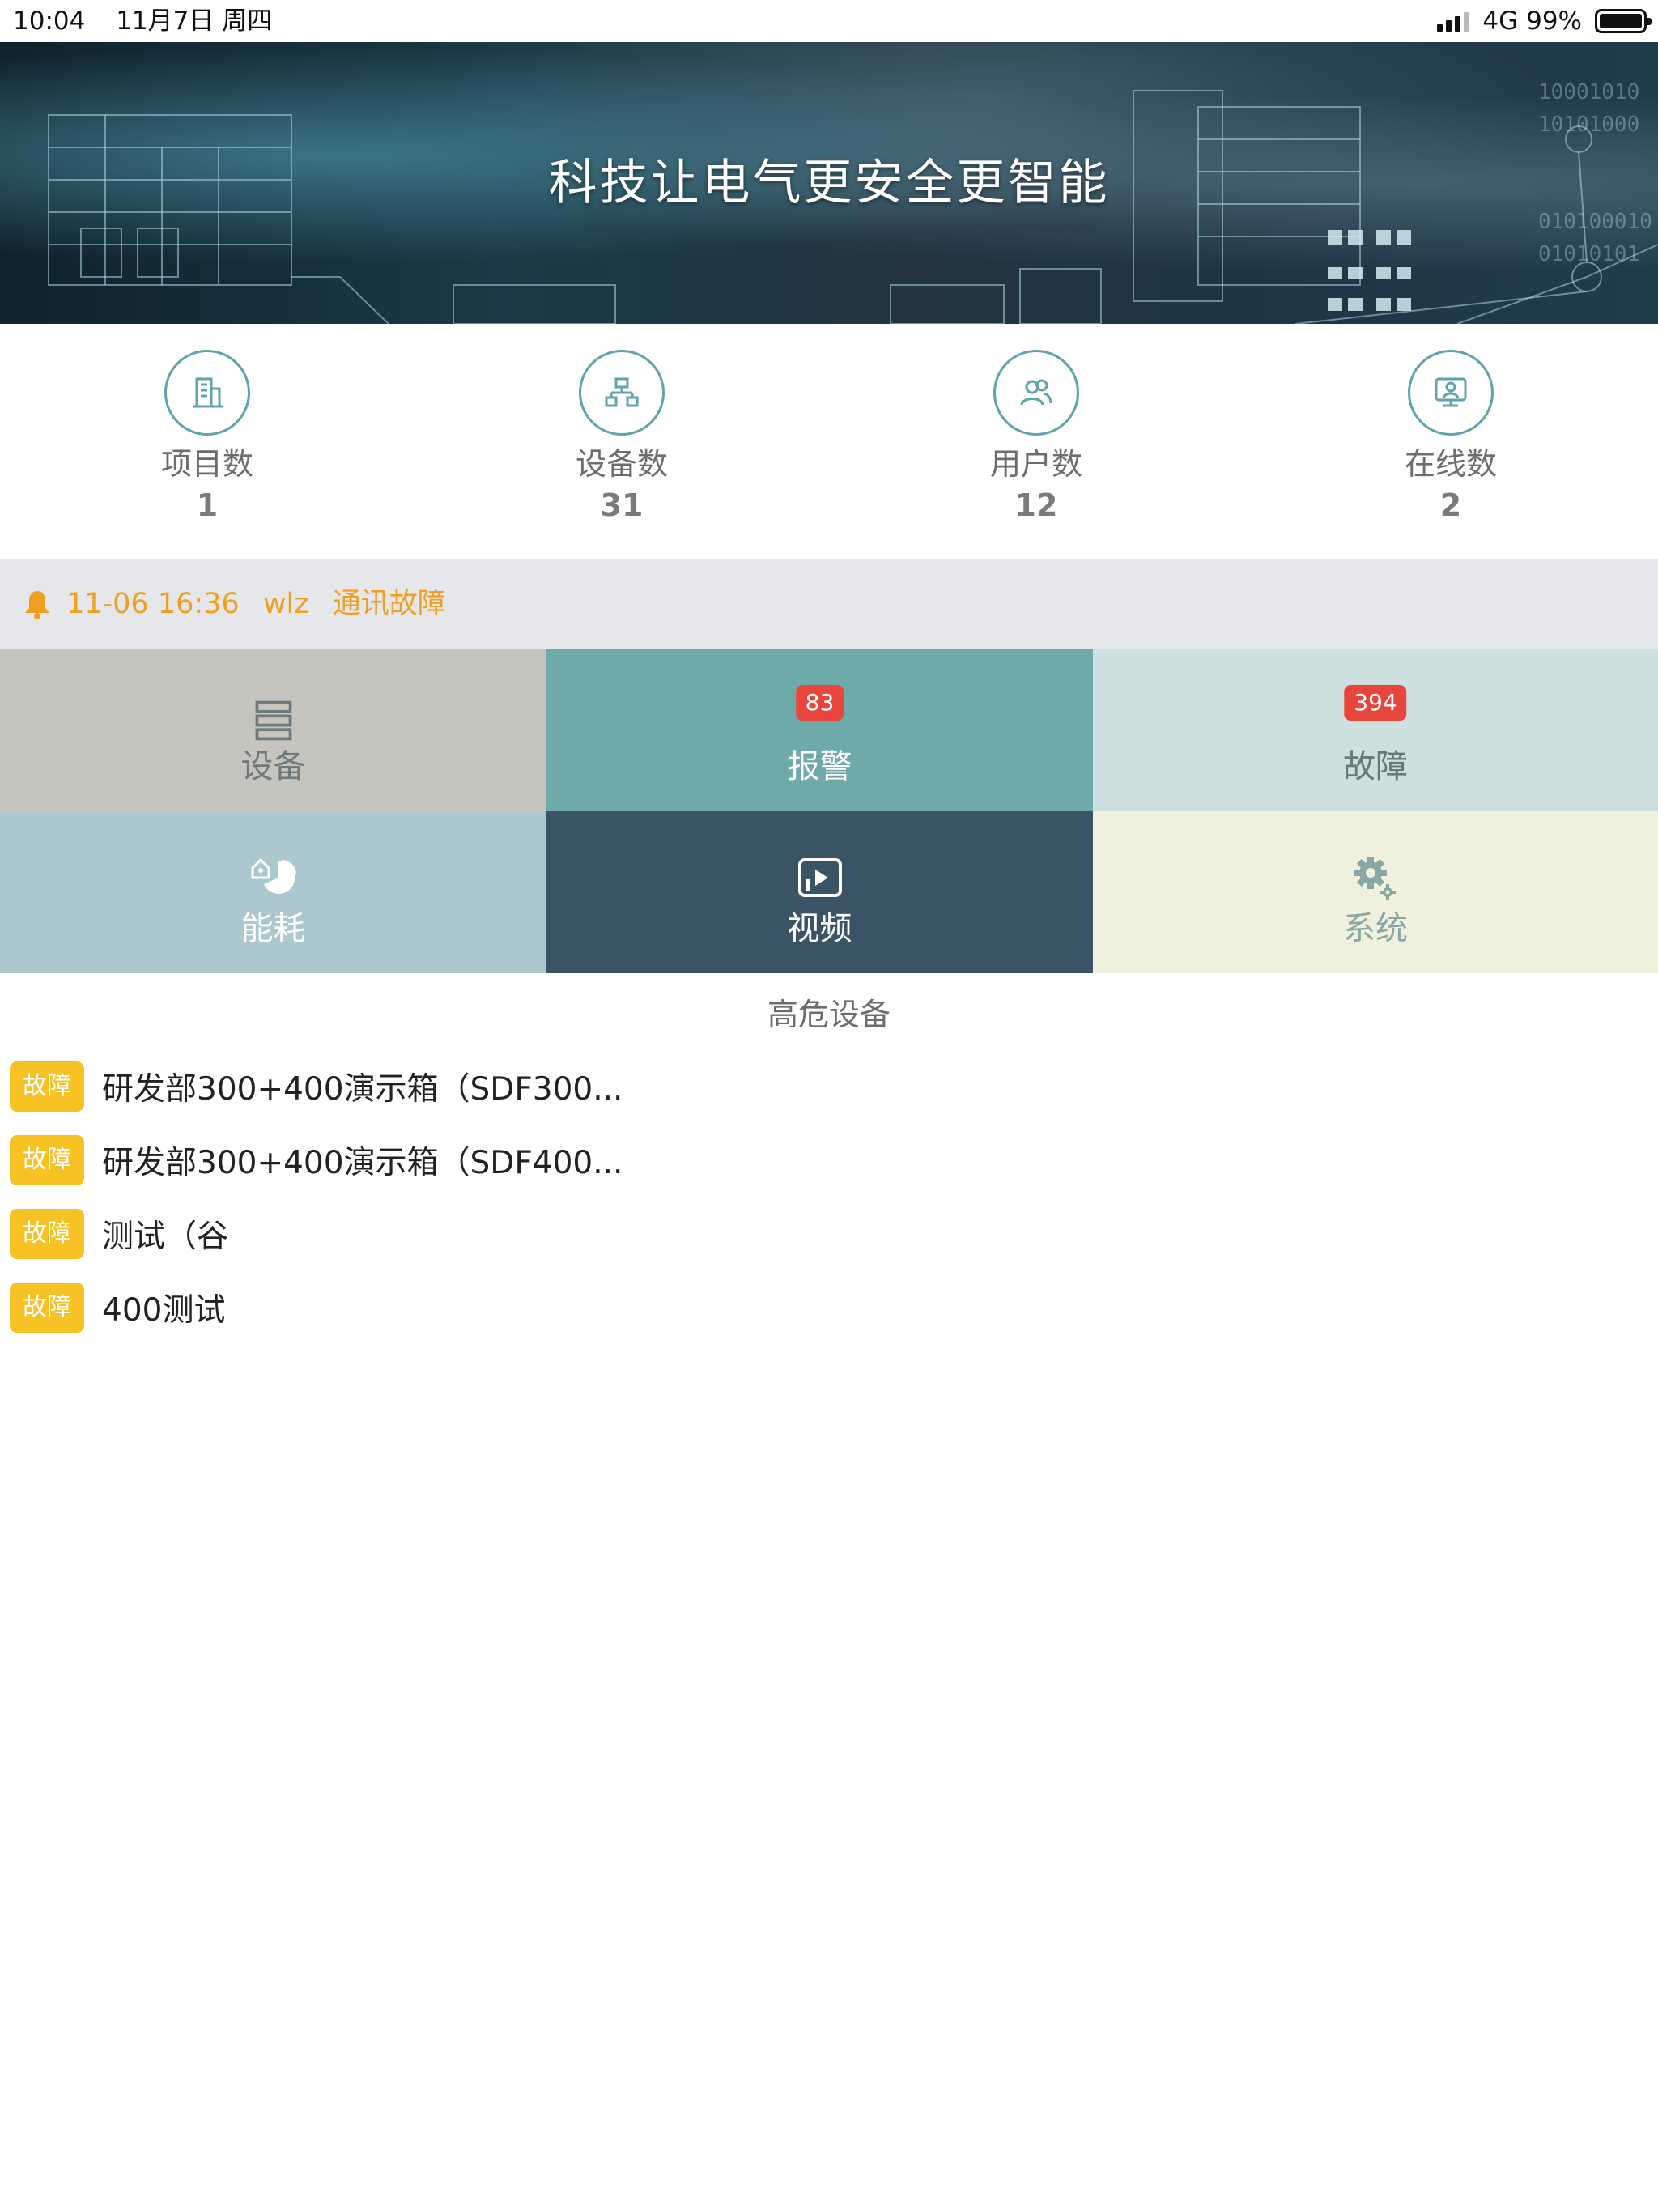 This screenshot has height=2212, width=1658. I want to click on tile-label: 能耗, so click(273, 928).